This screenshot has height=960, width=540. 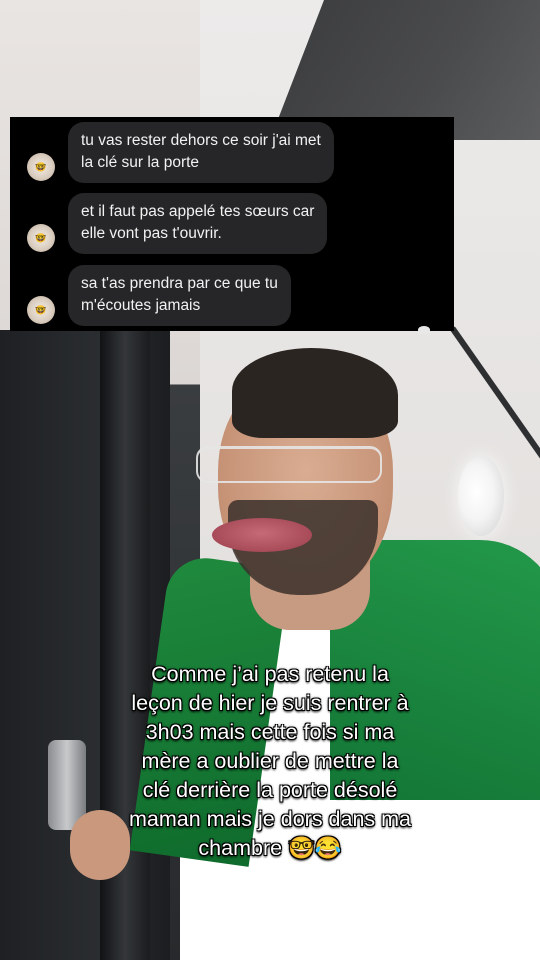 What do you see at coordinates (270, 790) in the screenshot?
I see `caption-line: clé derrière la porte désolé` at bounding box center [270, 790].